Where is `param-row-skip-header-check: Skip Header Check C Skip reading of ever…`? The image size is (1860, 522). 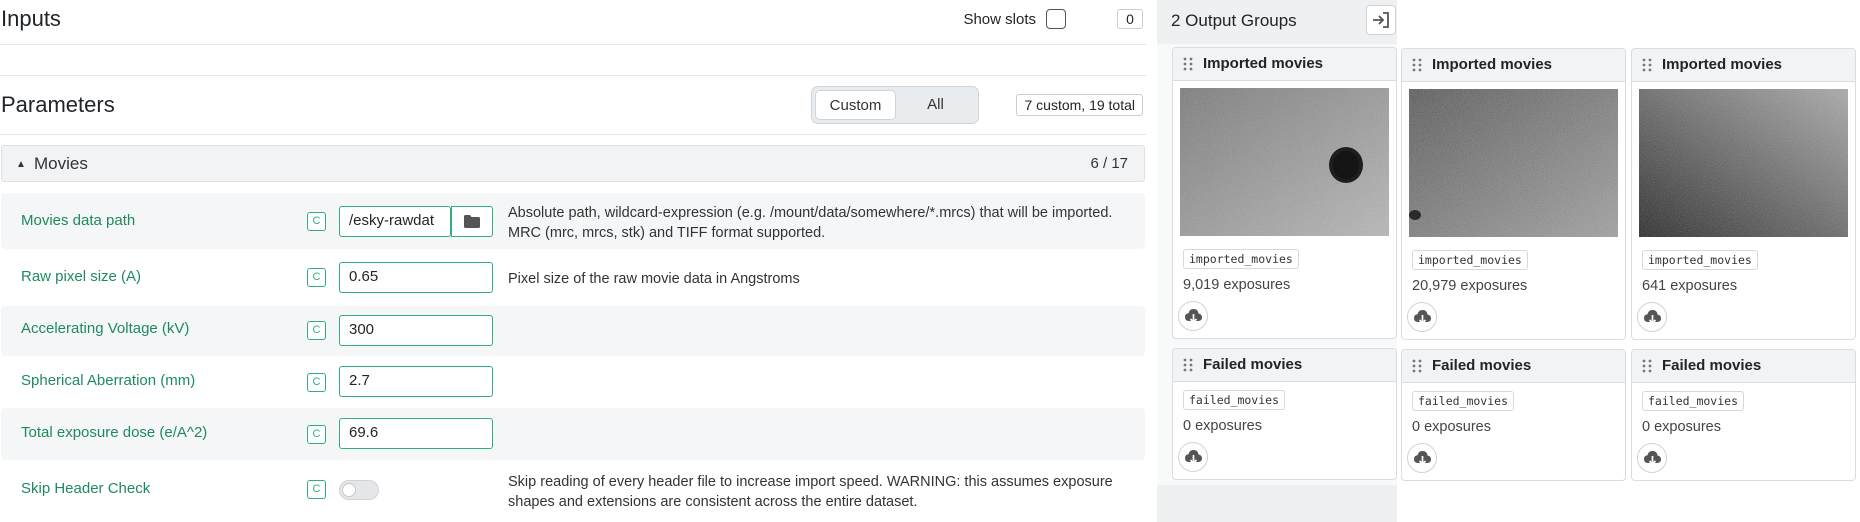 param-row-skip-header-check: Skip Header Check C Skip reading of ever… is located at coordinates (573, 490).